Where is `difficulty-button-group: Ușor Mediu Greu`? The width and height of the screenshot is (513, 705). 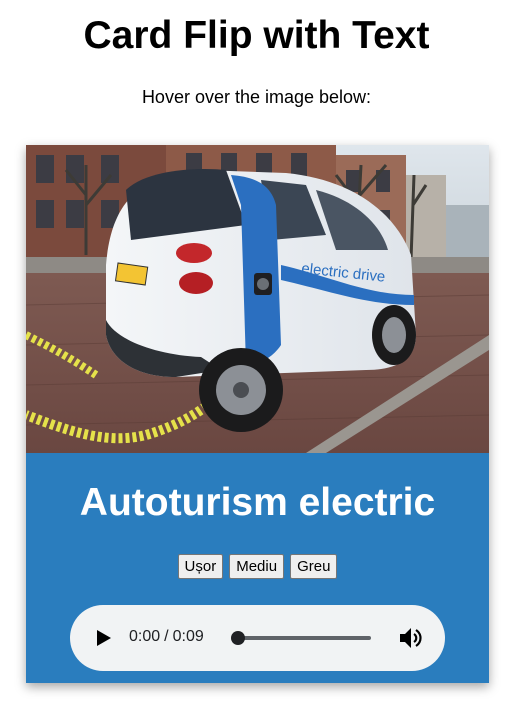
difficulty-button-group: Ușor Mediu Greu is located at coordinates (257, 566).